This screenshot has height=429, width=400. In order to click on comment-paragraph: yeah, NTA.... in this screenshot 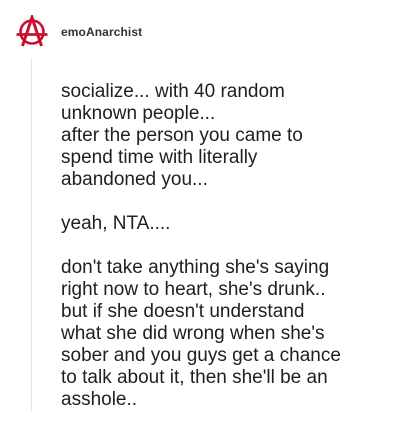, I will do `click(226, 224)`.